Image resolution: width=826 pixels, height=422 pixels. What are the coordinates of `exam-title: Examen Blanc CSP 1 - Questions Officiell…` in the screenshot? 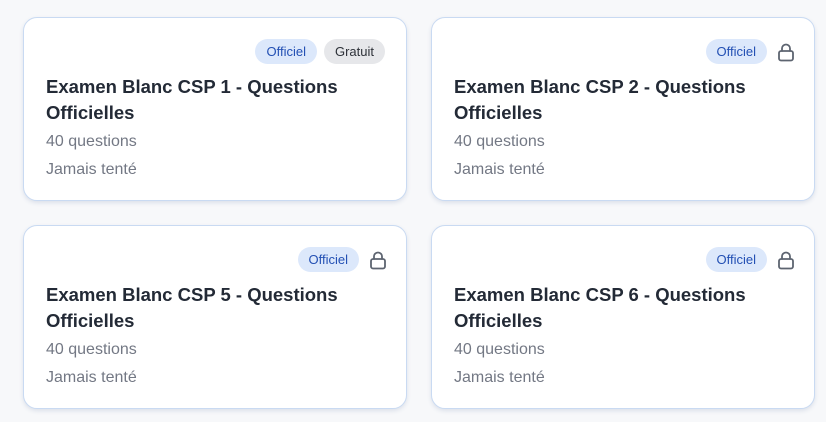 It's located at (192, 99).